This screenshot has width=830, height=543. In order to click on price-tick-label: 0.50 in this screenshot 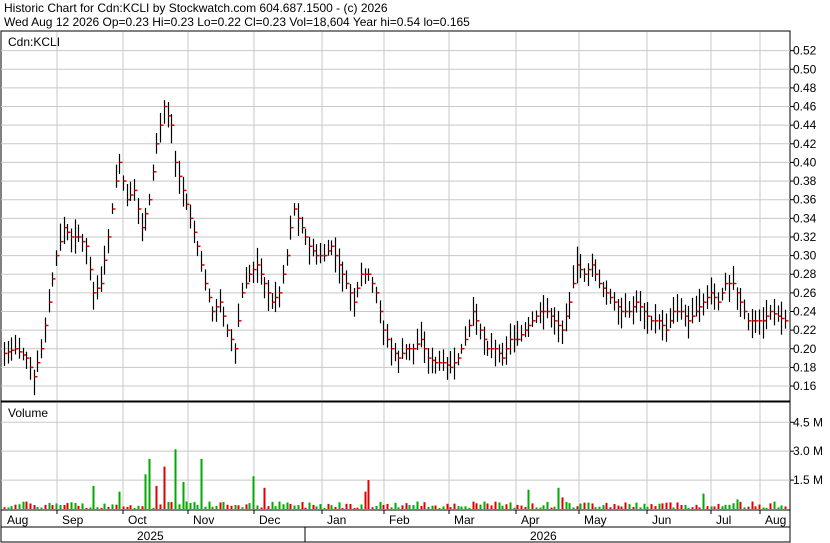, I will do `click(805, 69)`.